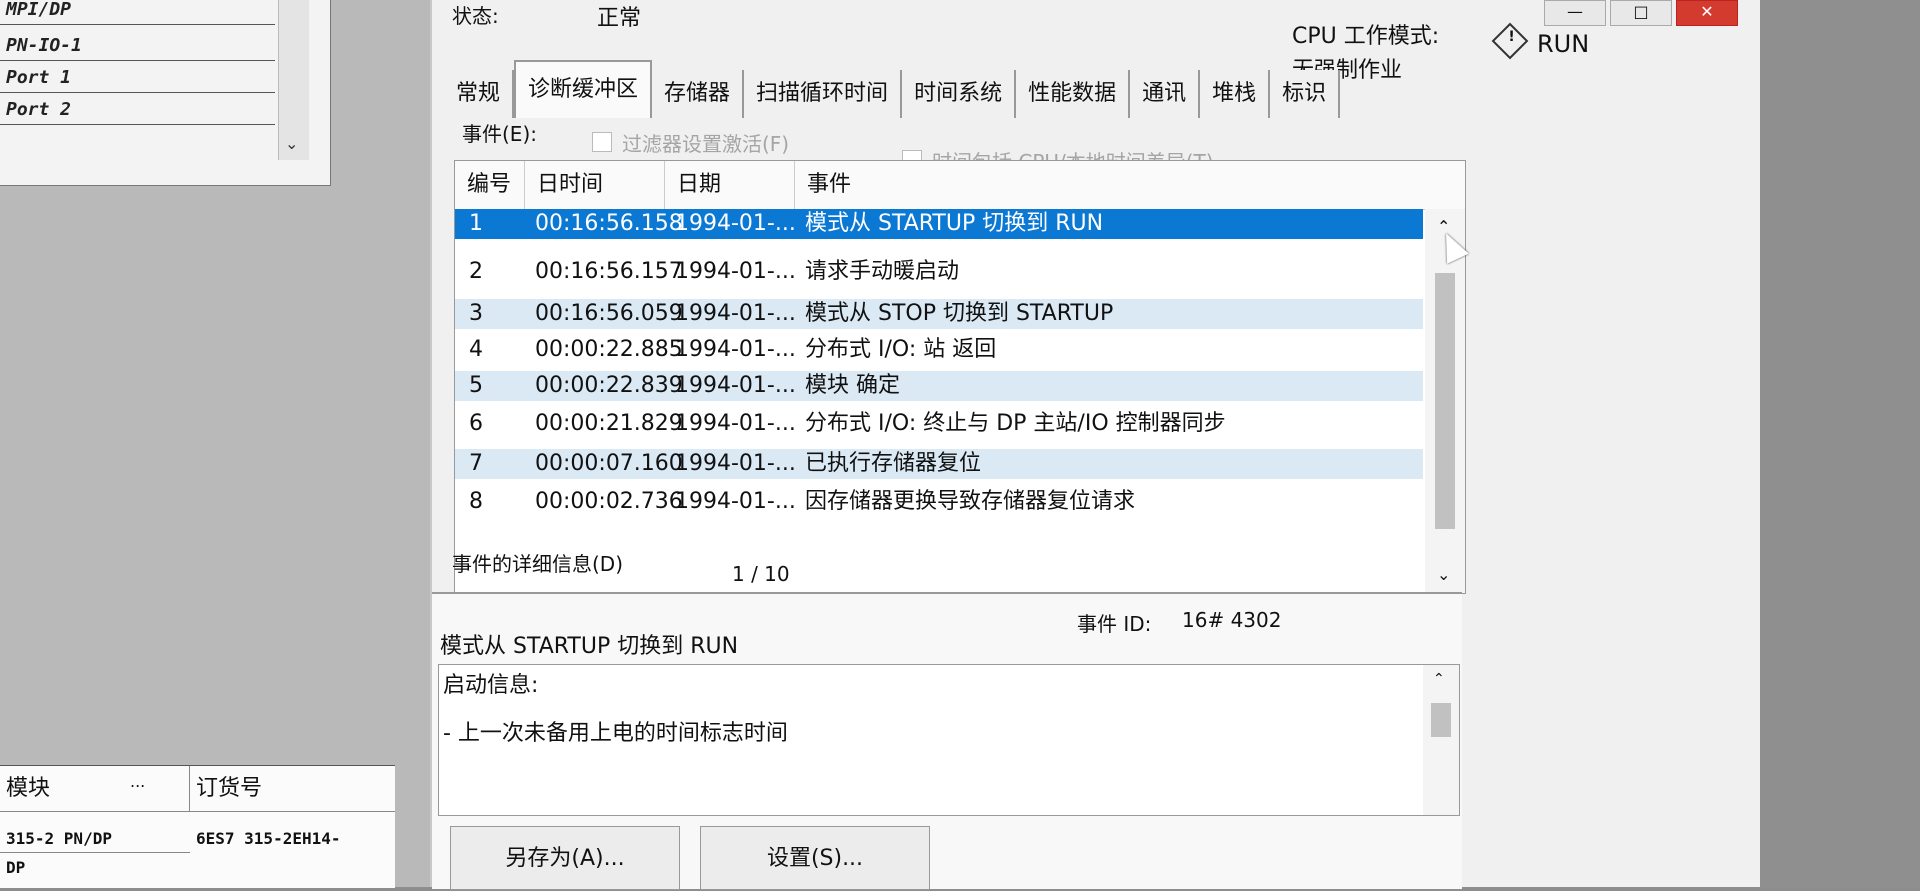 This screenshot has height=891, width=1920. What do you see at coordinates (602, 142) in the screenshot?
I see `filter-checkbox` at bounding box center [602, 142].